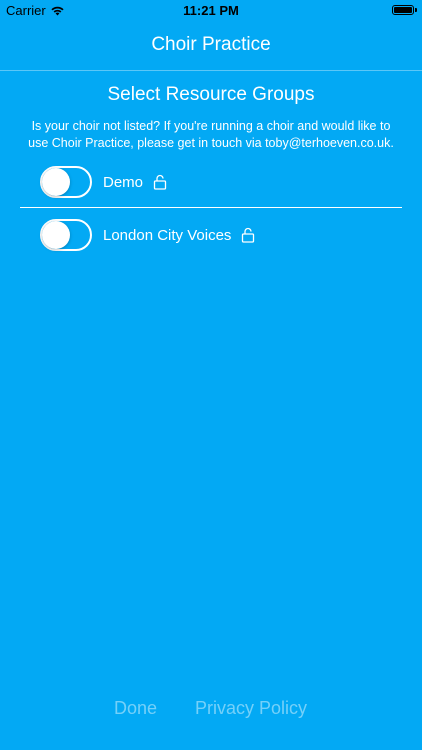 The width and height of the screenshot is (422, 750). I want to click on group-row-demo: Demo, so click(211, 182).